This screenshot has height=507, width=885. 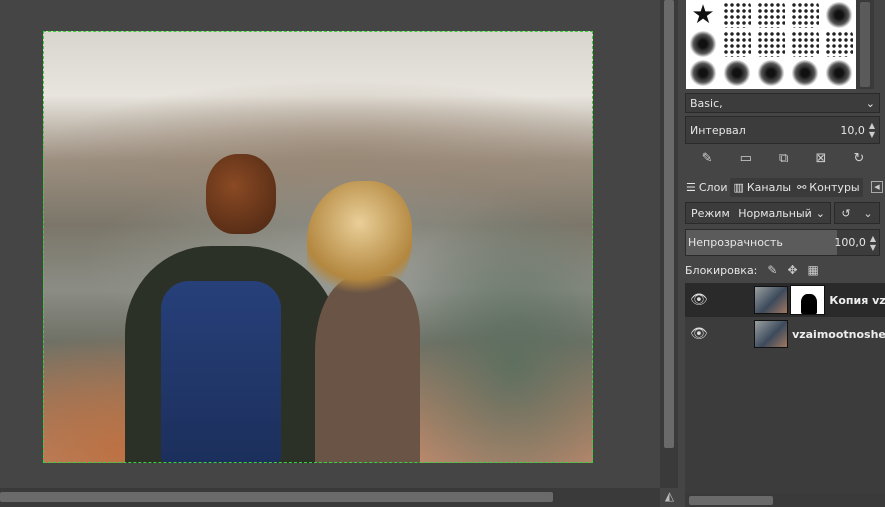 I want to click on lock-position-icon: ✥, so click(x=792, y=270).